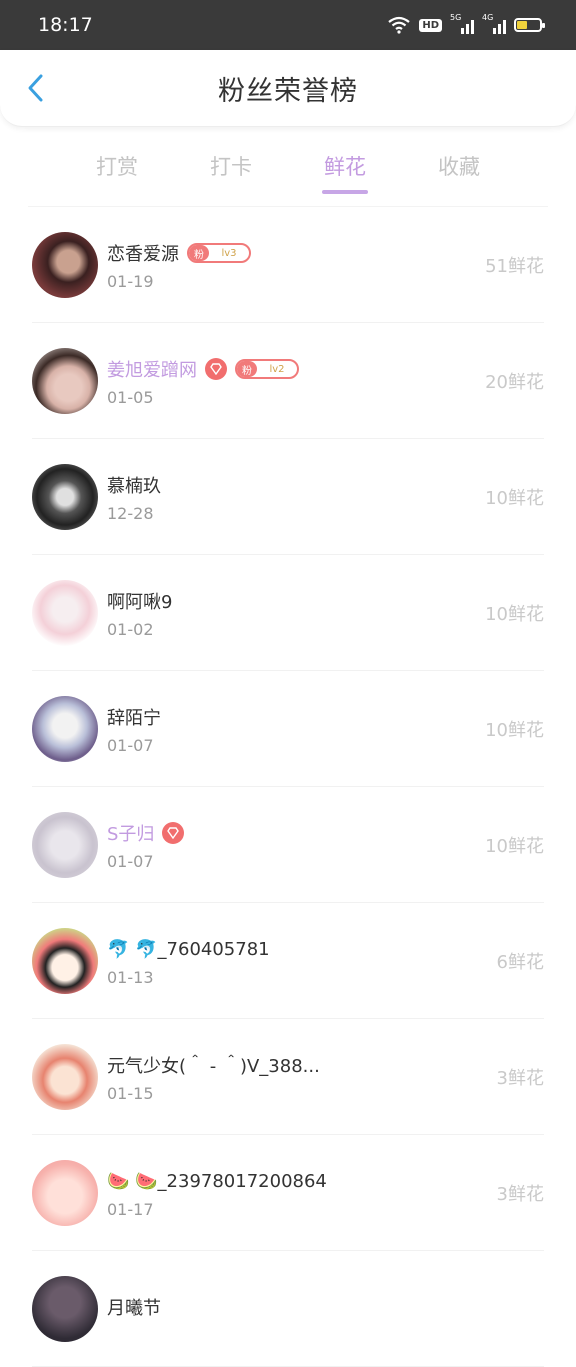  What do you see at coordinates (140, 602) in the screenshot?
I see `user-name: 啊阿啾9` at bounding box center [140, 602].